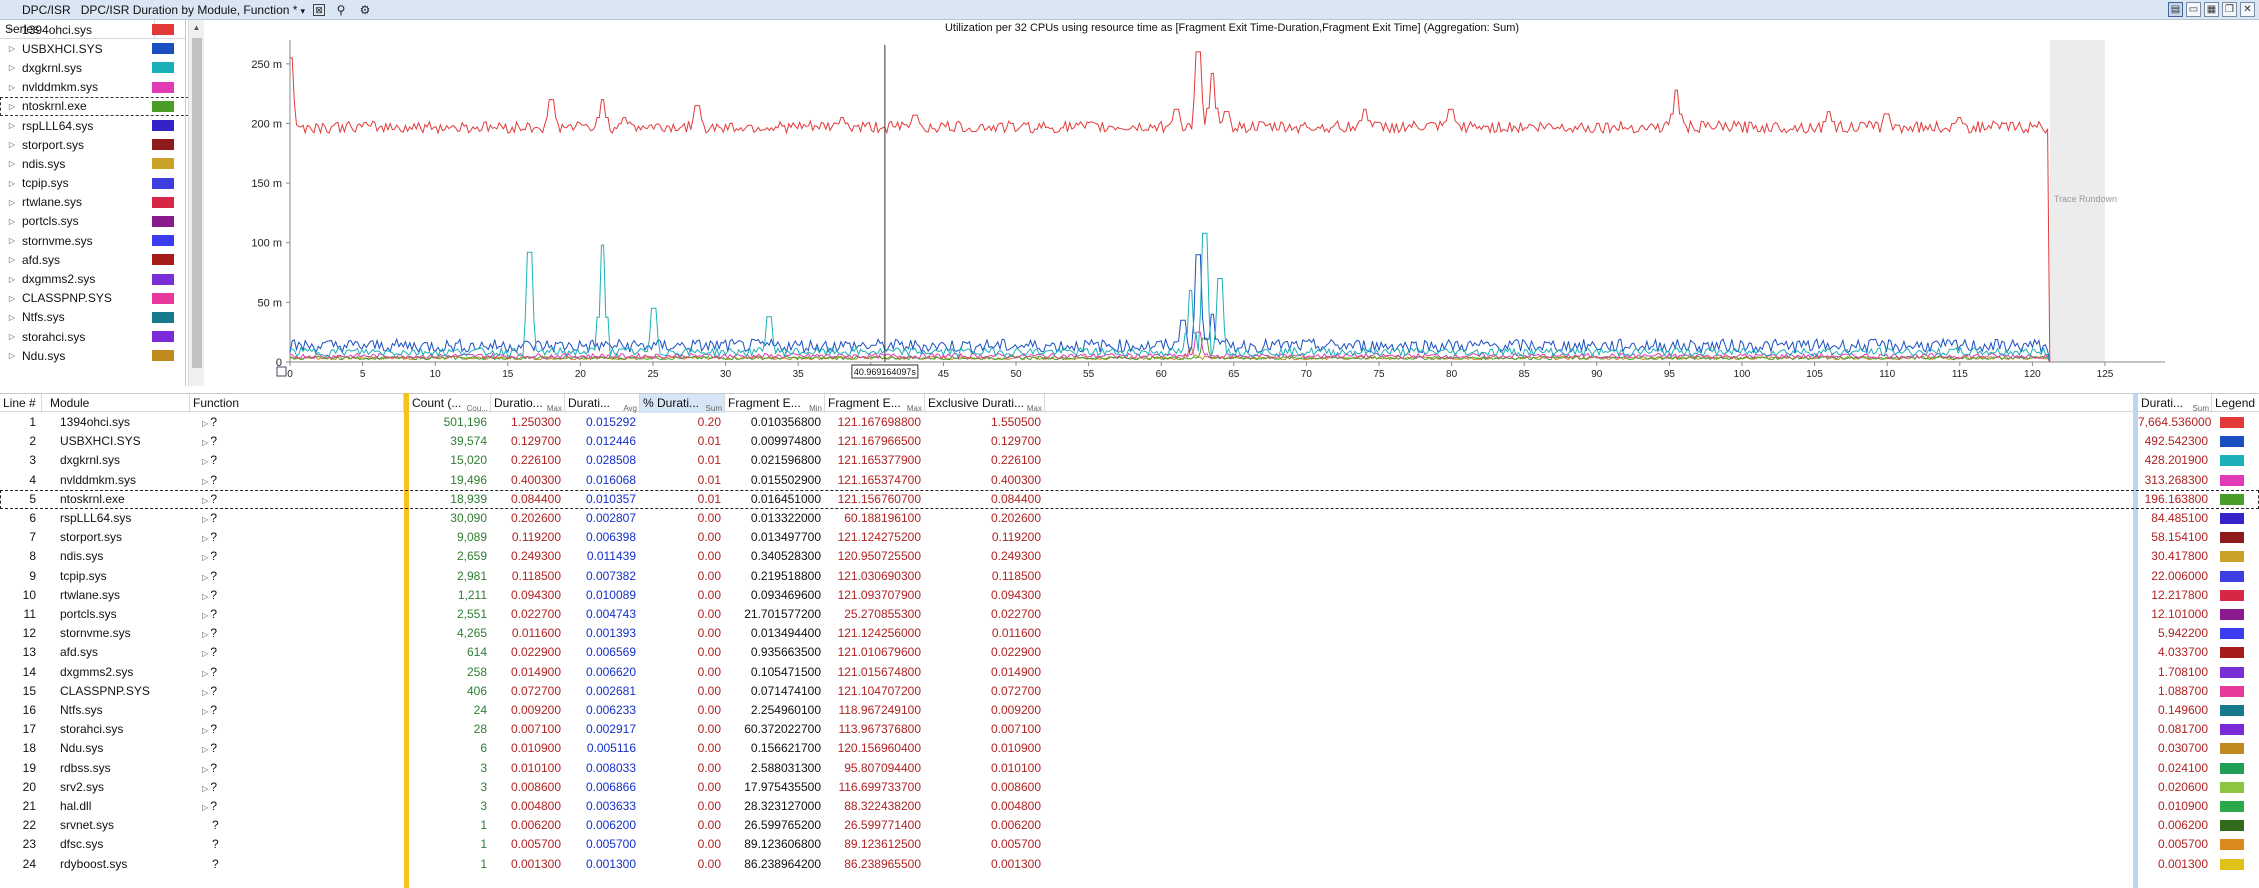 This screenshot has height=888, width=2259. I want to click on col-duration-avg: Durati... Avg, so click(602, 403).